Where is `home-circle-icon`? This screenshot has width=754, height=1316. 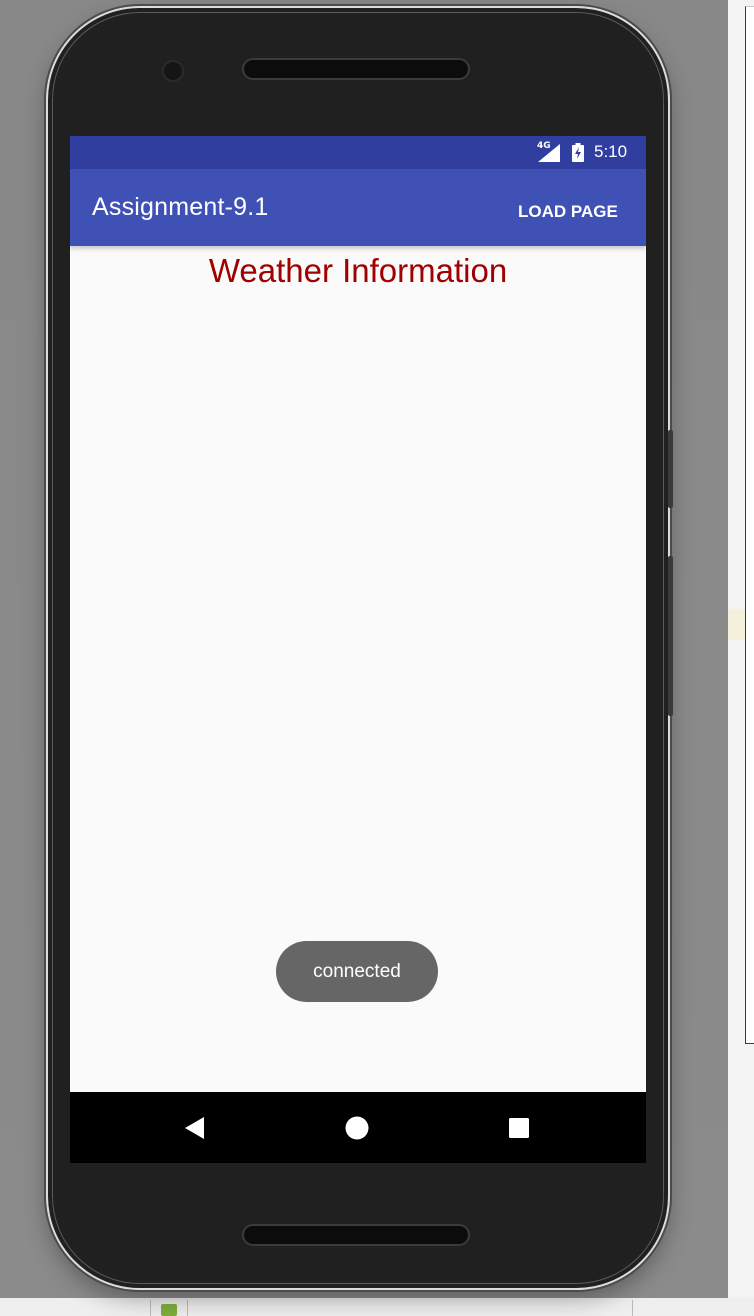 home-circle-icon is located at coordinates (357, 1128).